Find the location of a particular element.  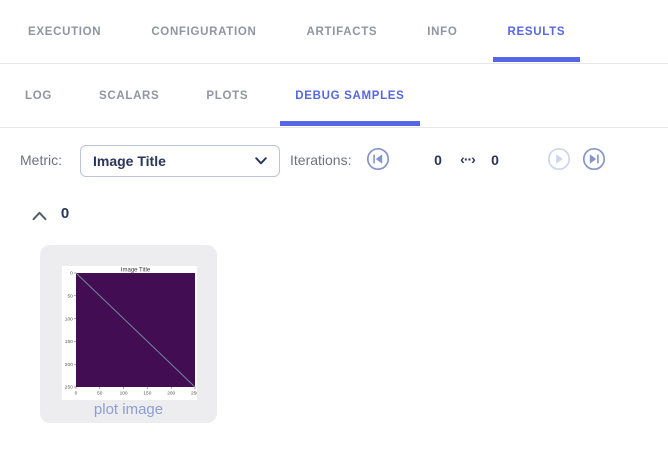

skip-previous-icon is located at coordinates (378, 159).